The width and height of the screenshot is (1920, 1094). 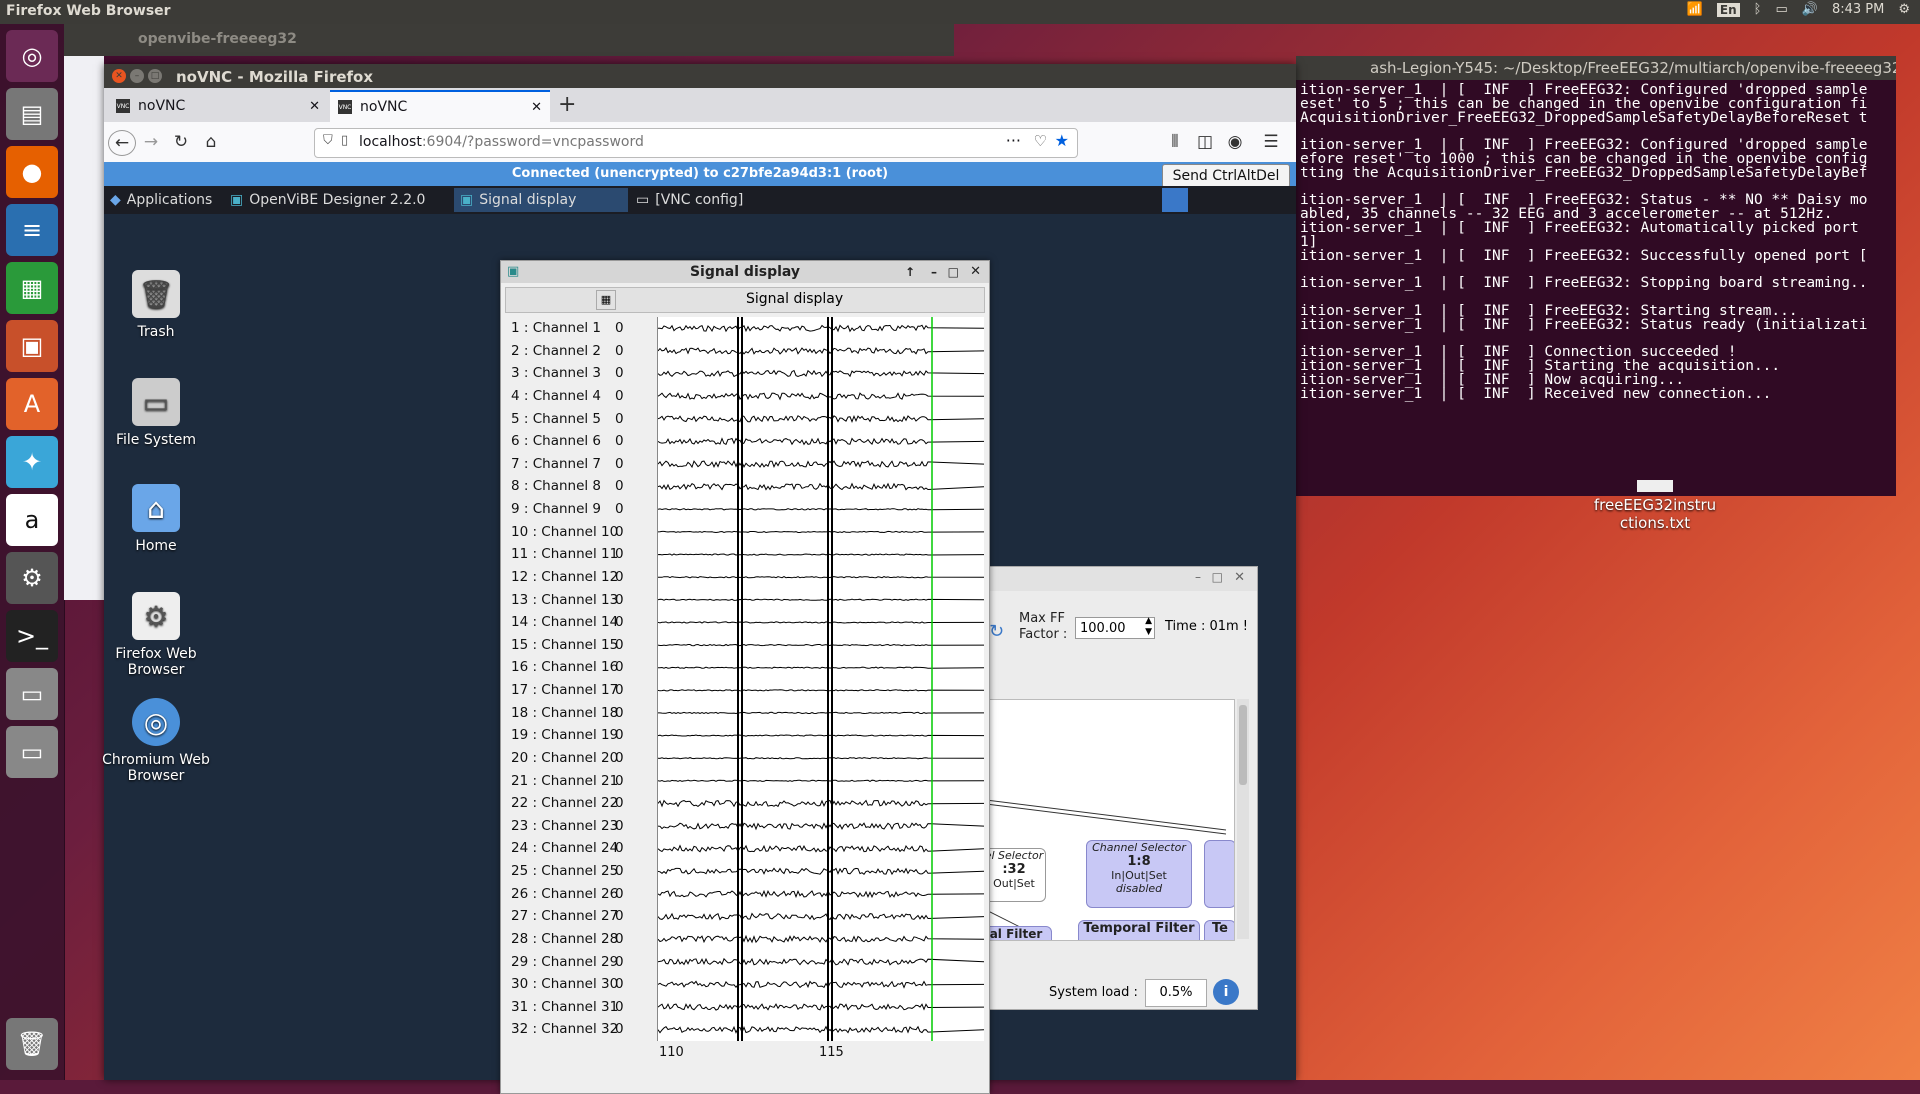 I want to click on page-info-icon: ▯, so click(x=344, y=140).